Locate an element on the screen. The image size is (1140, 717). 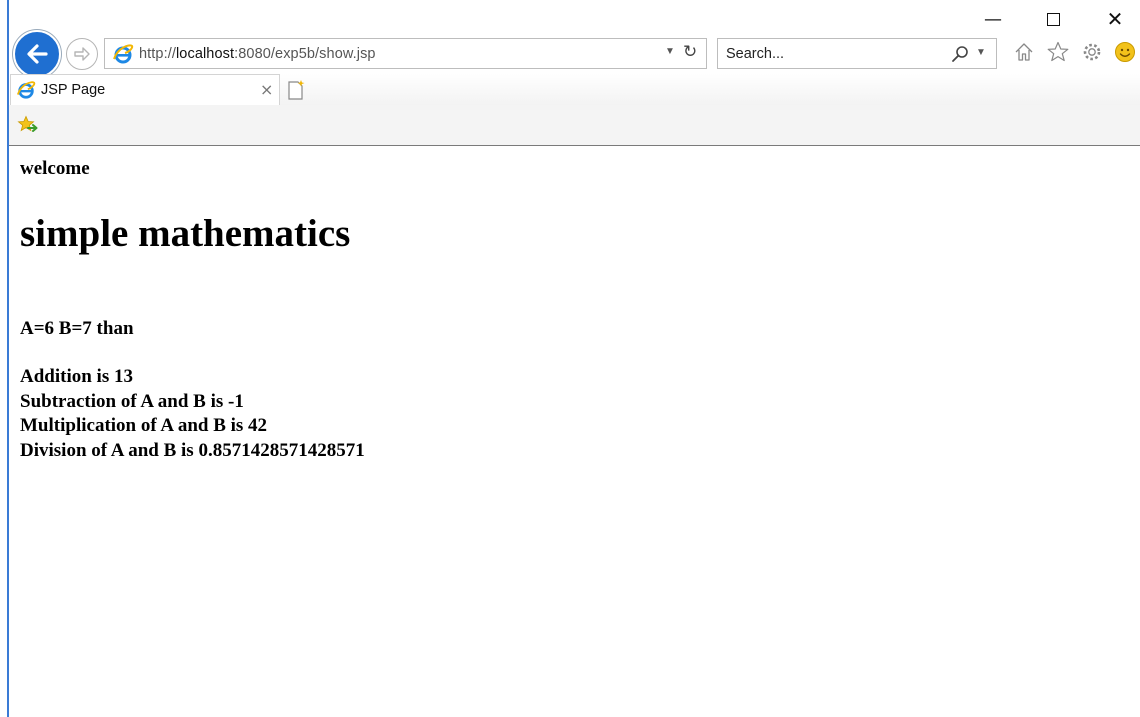
search-dropdown-icon: ▼ is located at coordinates (981, 52).